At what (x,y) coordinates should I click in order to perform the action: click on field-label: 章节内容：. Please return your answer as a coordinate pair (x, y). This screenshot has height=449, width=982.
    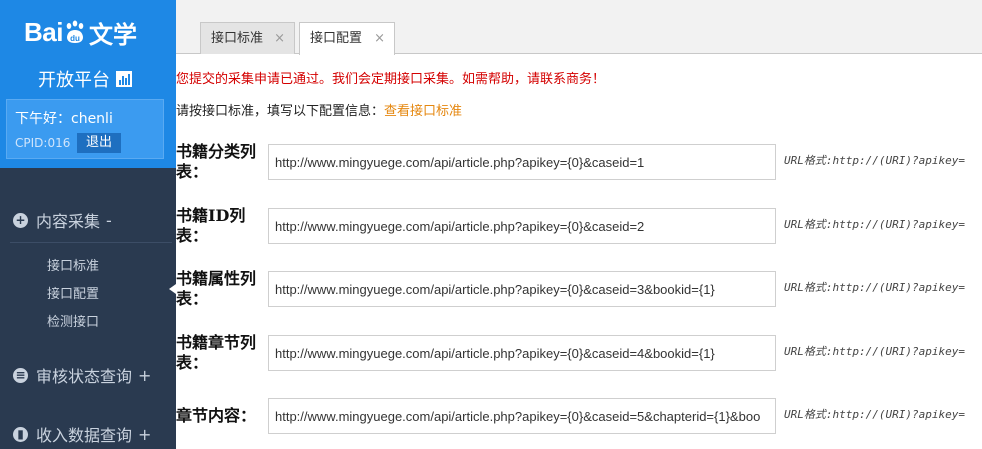
    Looking at the image, I should click on (216, 415).